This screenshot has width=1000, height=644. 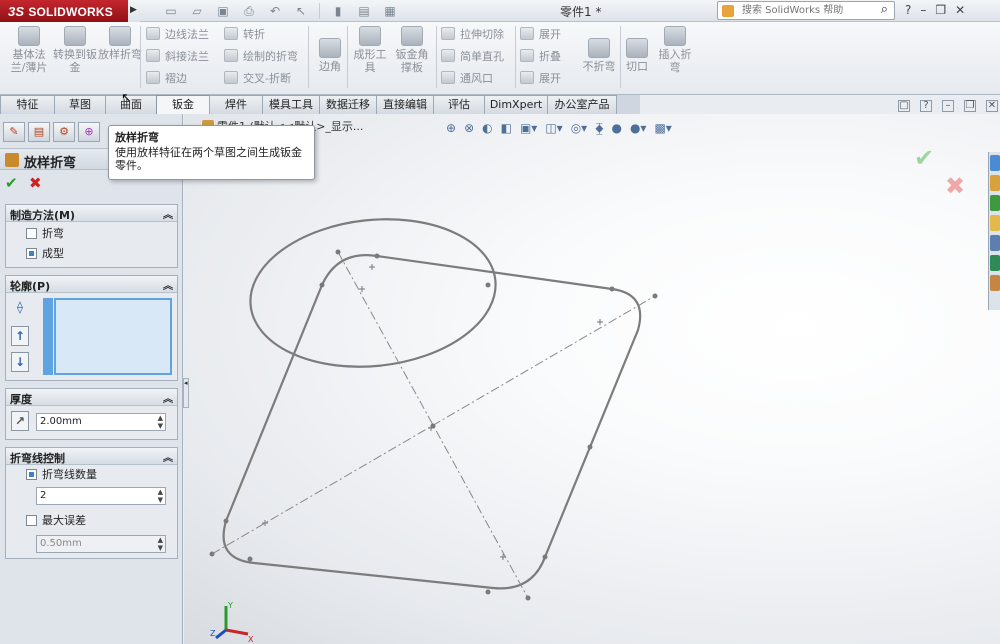 What do you see at coordinates (56, 521) in the screenshot?
I see `option-maximum-deviation: 最大误差` at bounding box center [56, 521].